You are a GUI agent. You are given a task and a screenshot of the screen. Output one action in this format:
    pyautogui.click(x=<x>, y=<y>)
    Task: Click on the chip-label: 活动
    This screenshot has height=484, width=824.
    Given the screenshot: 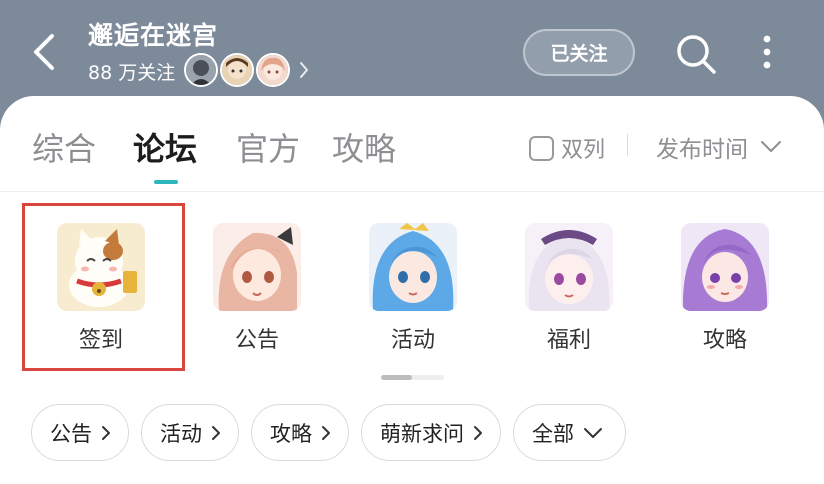 What is the action you would take?
    pyautogui.click(x=181, y=433)
    